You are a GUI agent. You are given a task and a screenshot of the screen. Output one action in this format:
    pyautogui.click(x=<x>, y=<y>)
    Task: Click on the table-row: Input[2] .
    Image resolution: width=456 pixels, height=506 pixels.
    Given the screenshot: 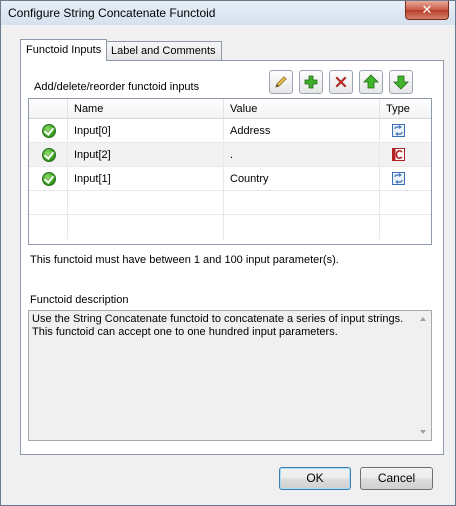 What is the action you would take?
    pyautogui.click(x=230, y=155)
    